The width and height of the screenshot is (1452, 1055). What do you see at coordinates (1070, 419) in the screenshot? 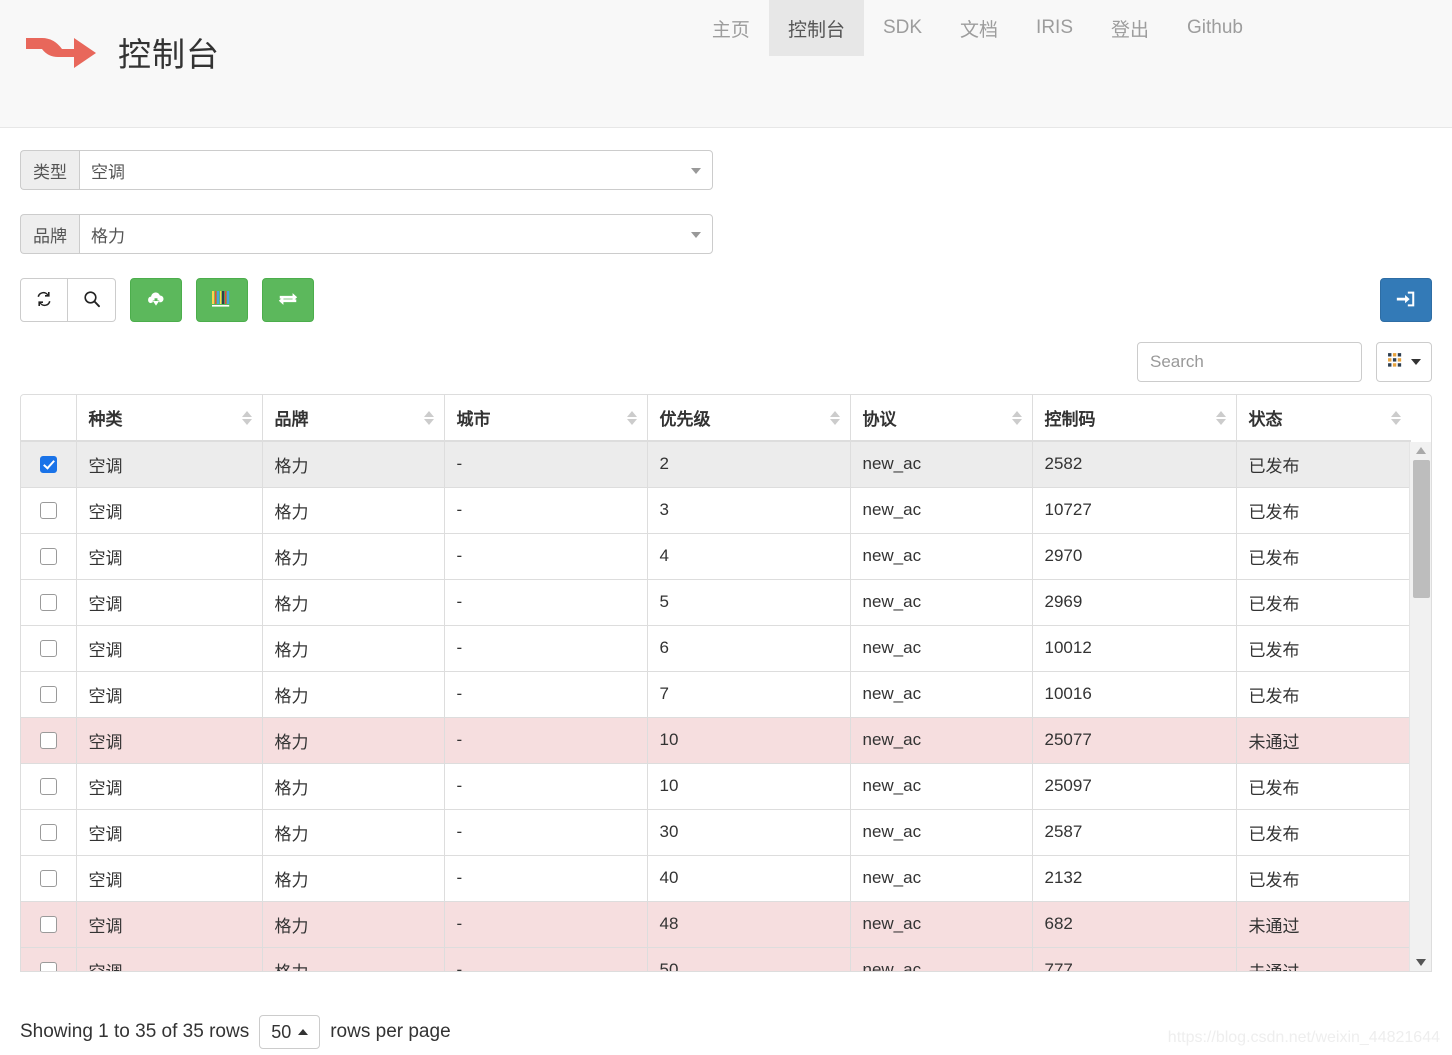
I see `column-label: 控制码` at bounding box center [1070, 419].